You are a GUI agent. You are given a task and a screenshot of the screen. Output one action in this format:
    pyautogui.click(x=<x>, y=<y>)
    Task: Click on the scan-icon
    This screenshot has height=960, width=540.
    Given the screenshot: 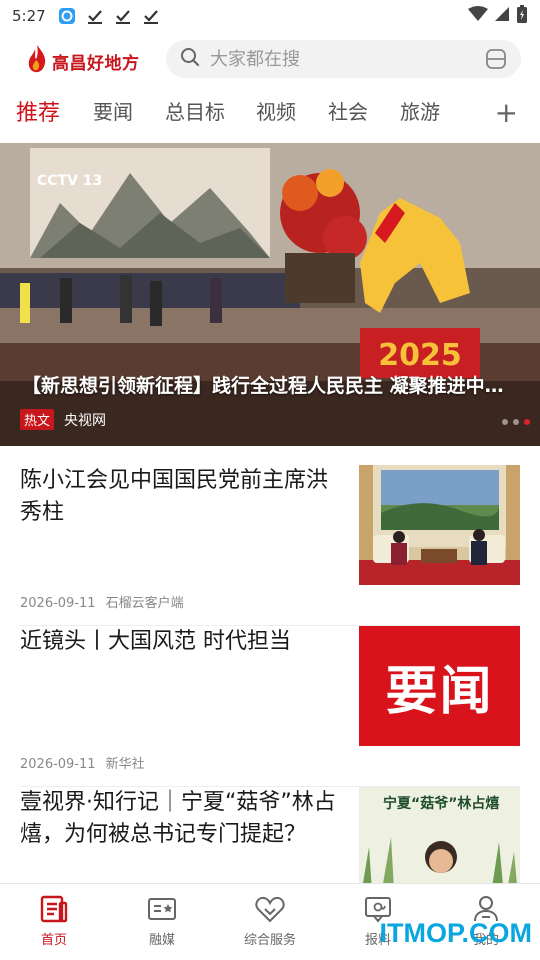 What is the action you would take?
    pyautogui.click(x=496, y=61)
    